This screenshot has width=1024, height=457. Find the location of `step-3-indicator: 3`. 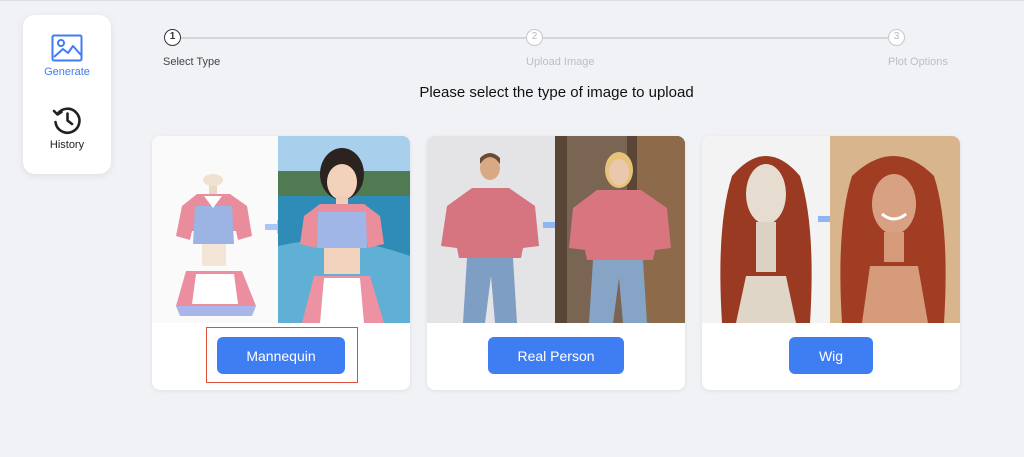

step-3-indicator: 3 is located at coordinates (896, 37).